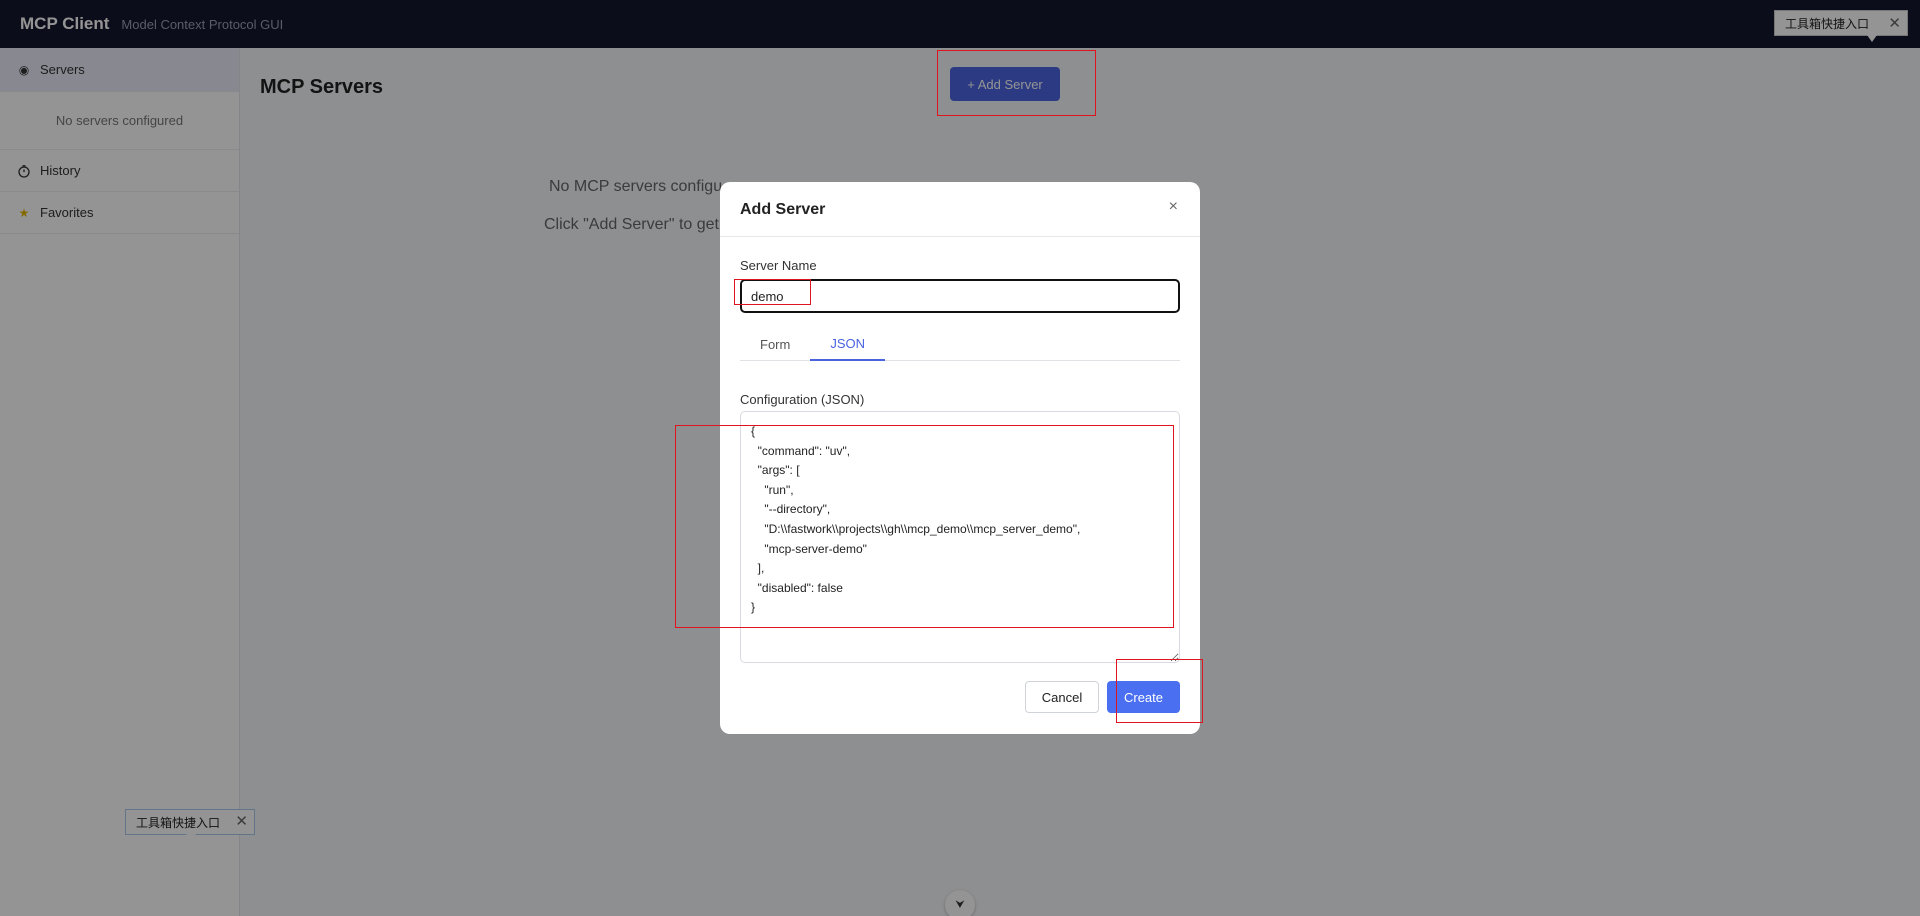 The width and height of the screenshot is (1920, 916). Describe the element at coordinates (802, 399) in the screenshot. I see `config-label: Configuration (JSON)` at that location.